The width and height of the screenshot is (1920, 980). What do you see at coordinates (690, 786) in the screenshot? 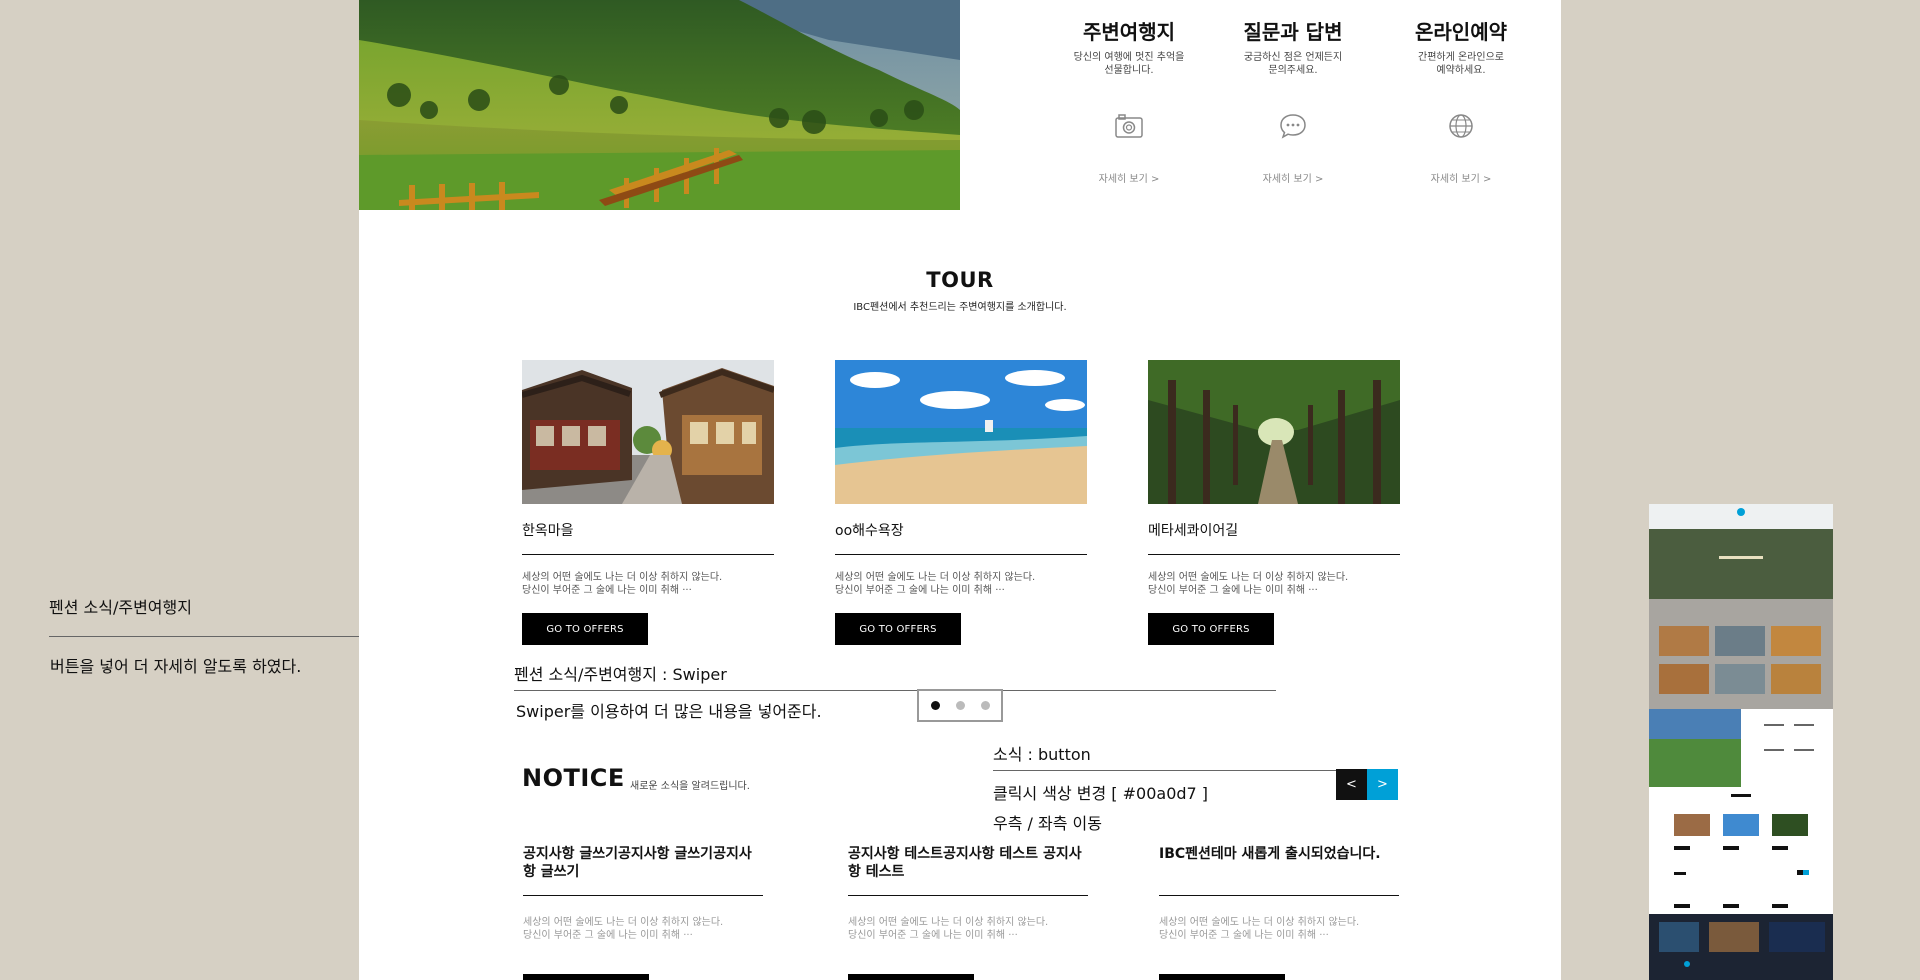
I see `notice-subtitle: 새로운 소식을 알려드립니다.` at bounding box center [690, 786].